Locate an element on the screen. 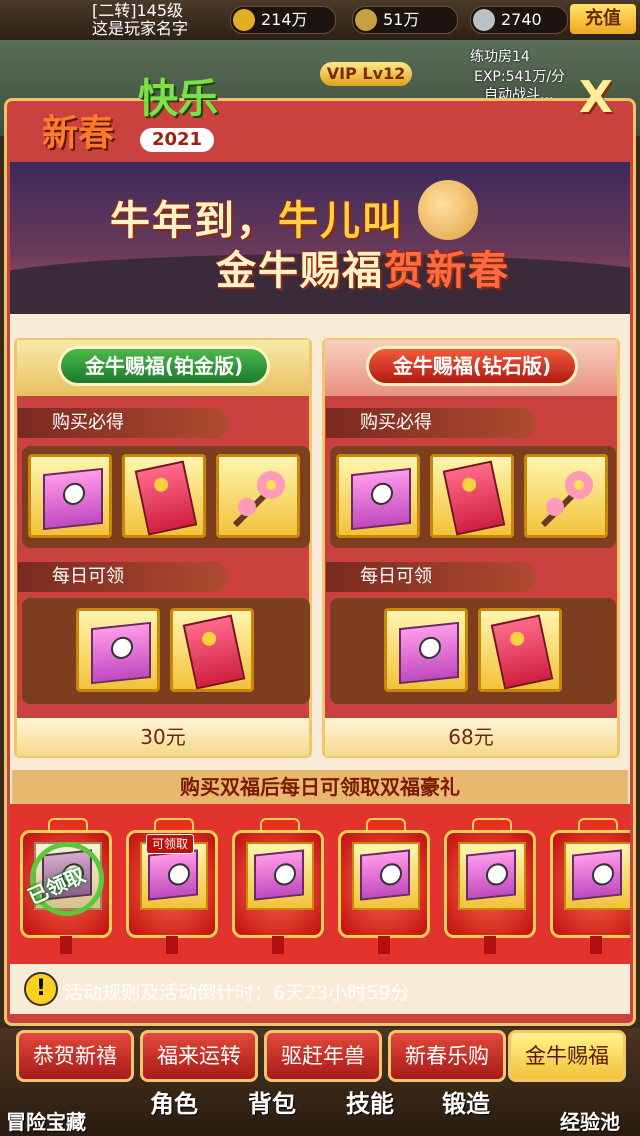  gold-icon is located at coordinates (244, 20).